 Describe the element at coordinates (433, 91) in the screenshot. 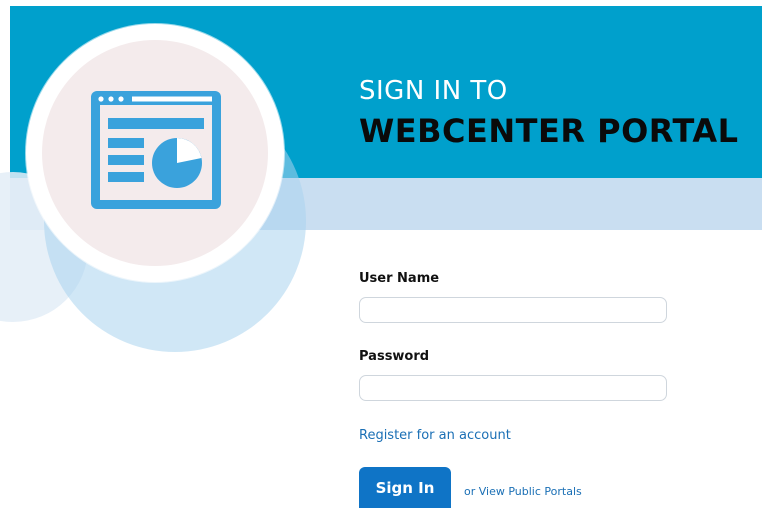

I see `title-sign-in-to: SIGN IN TO` at that location.